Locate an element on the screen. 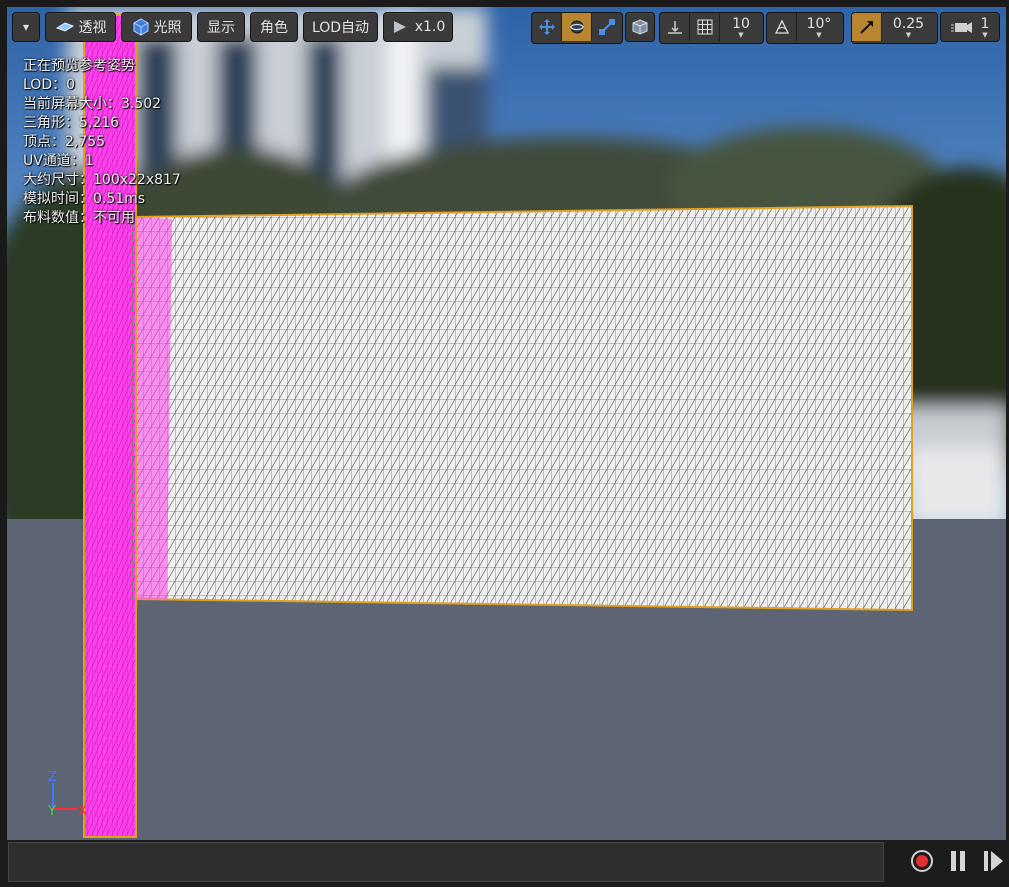 This screenshot has width=1009, height=887. axis-y-label: Y is located at coordinates (51, 811).